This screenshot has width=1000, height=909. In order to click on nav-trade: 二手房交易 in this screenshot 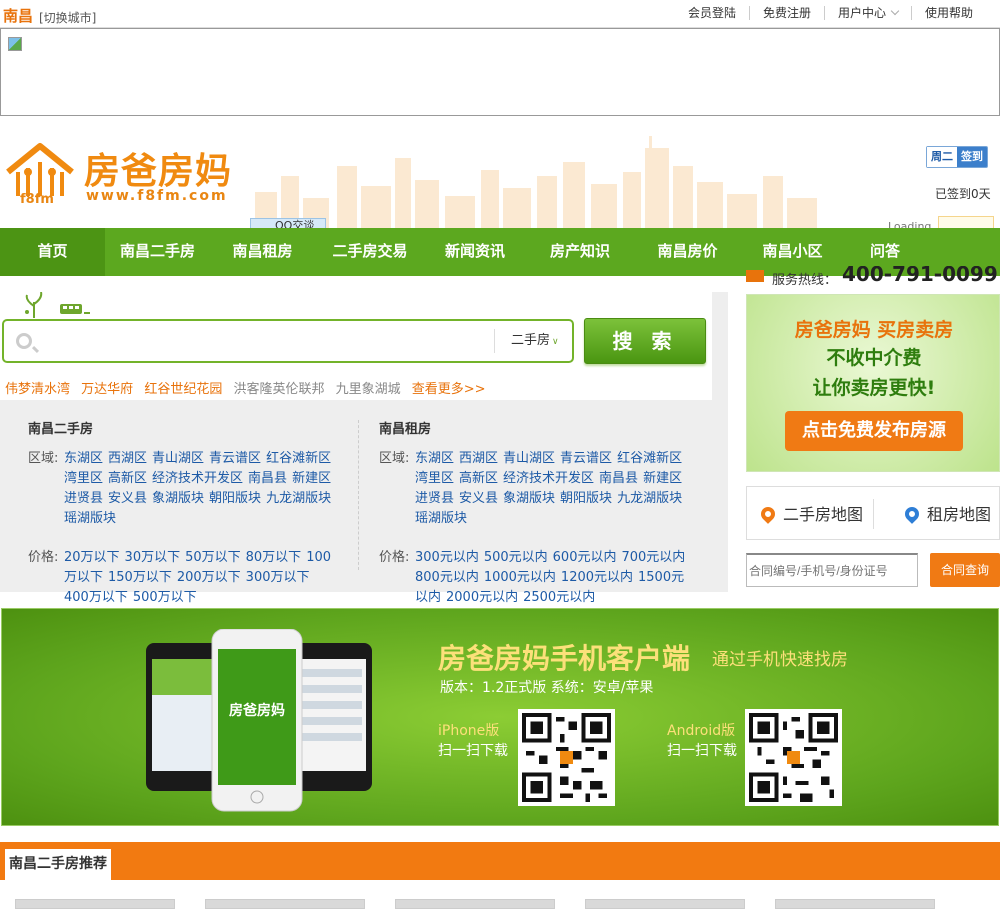, I will do `click(370, 252)`.